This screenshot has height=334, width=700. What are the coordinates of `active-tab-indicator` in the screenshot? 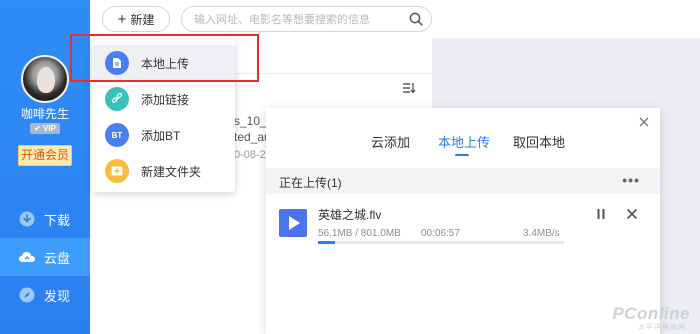 It's located at (462, 155).